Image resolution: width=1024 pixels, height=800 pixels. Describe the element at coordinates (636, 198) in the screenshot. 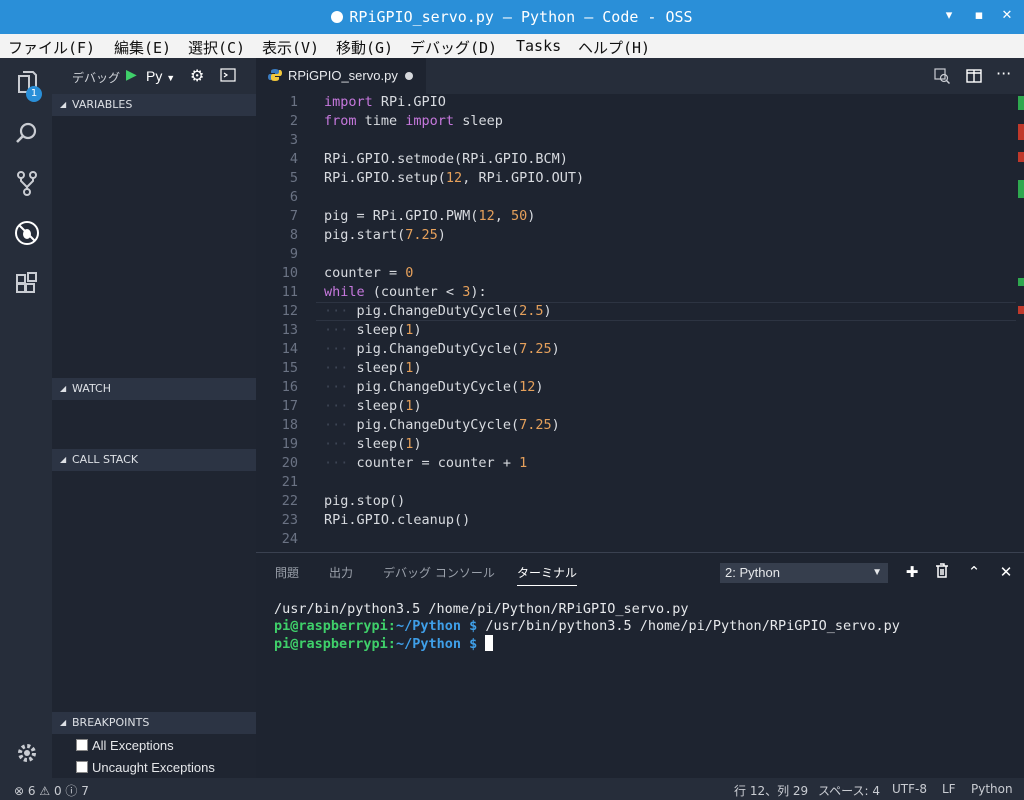

I see `code-line: 6` at that location.